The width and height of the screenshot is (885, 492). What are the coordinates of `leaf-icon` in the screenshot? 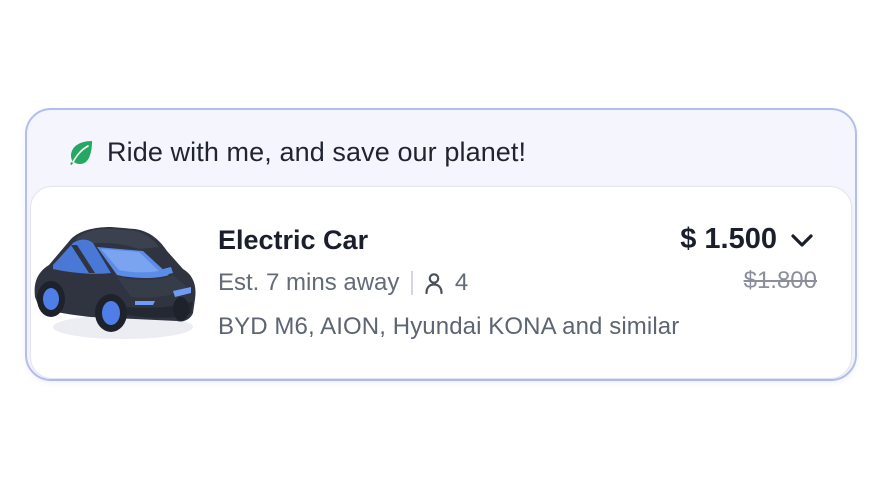 It's located at (81, 153).